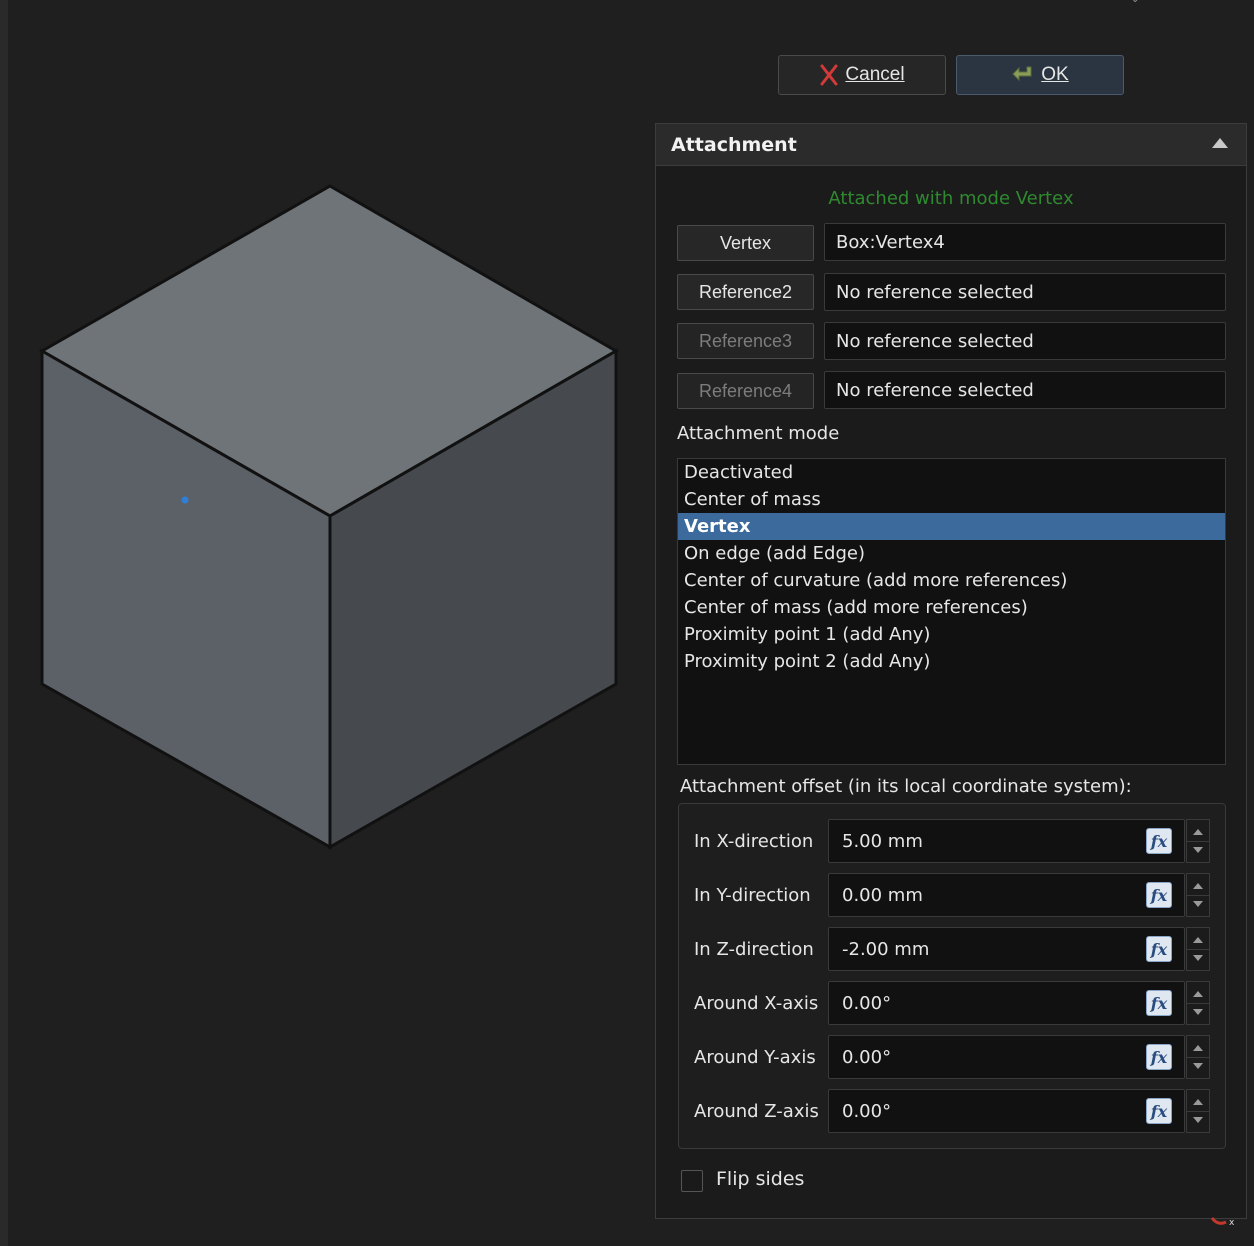 The image size is (1254, 1246). What do you see at coordinates (692, 1181) in the screenshot?
I see `flip-sides-checkbox` at bounding box center [692, 1181].